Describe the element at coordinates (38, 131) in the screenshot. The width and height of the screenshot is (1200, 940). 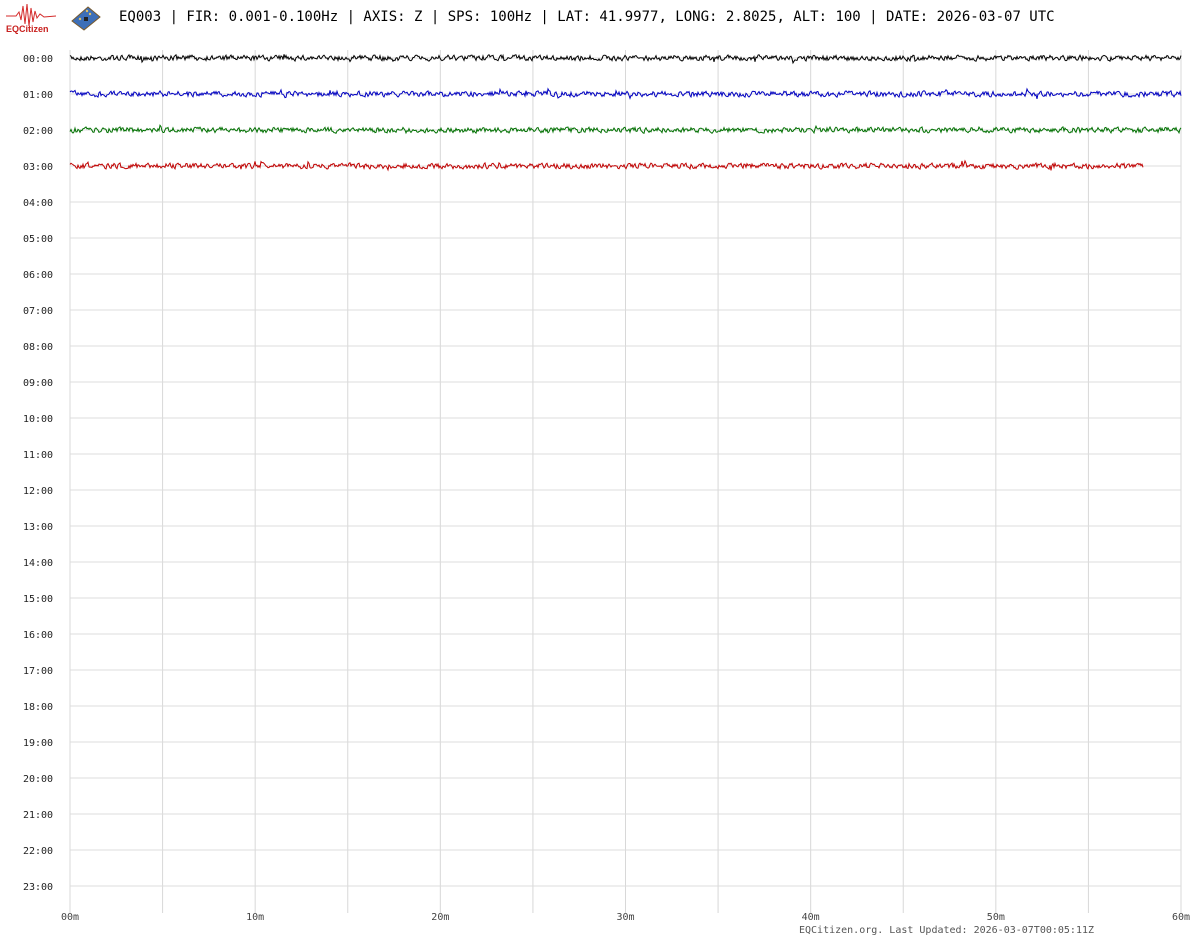
I see `hour-label: 02:00` at that location.